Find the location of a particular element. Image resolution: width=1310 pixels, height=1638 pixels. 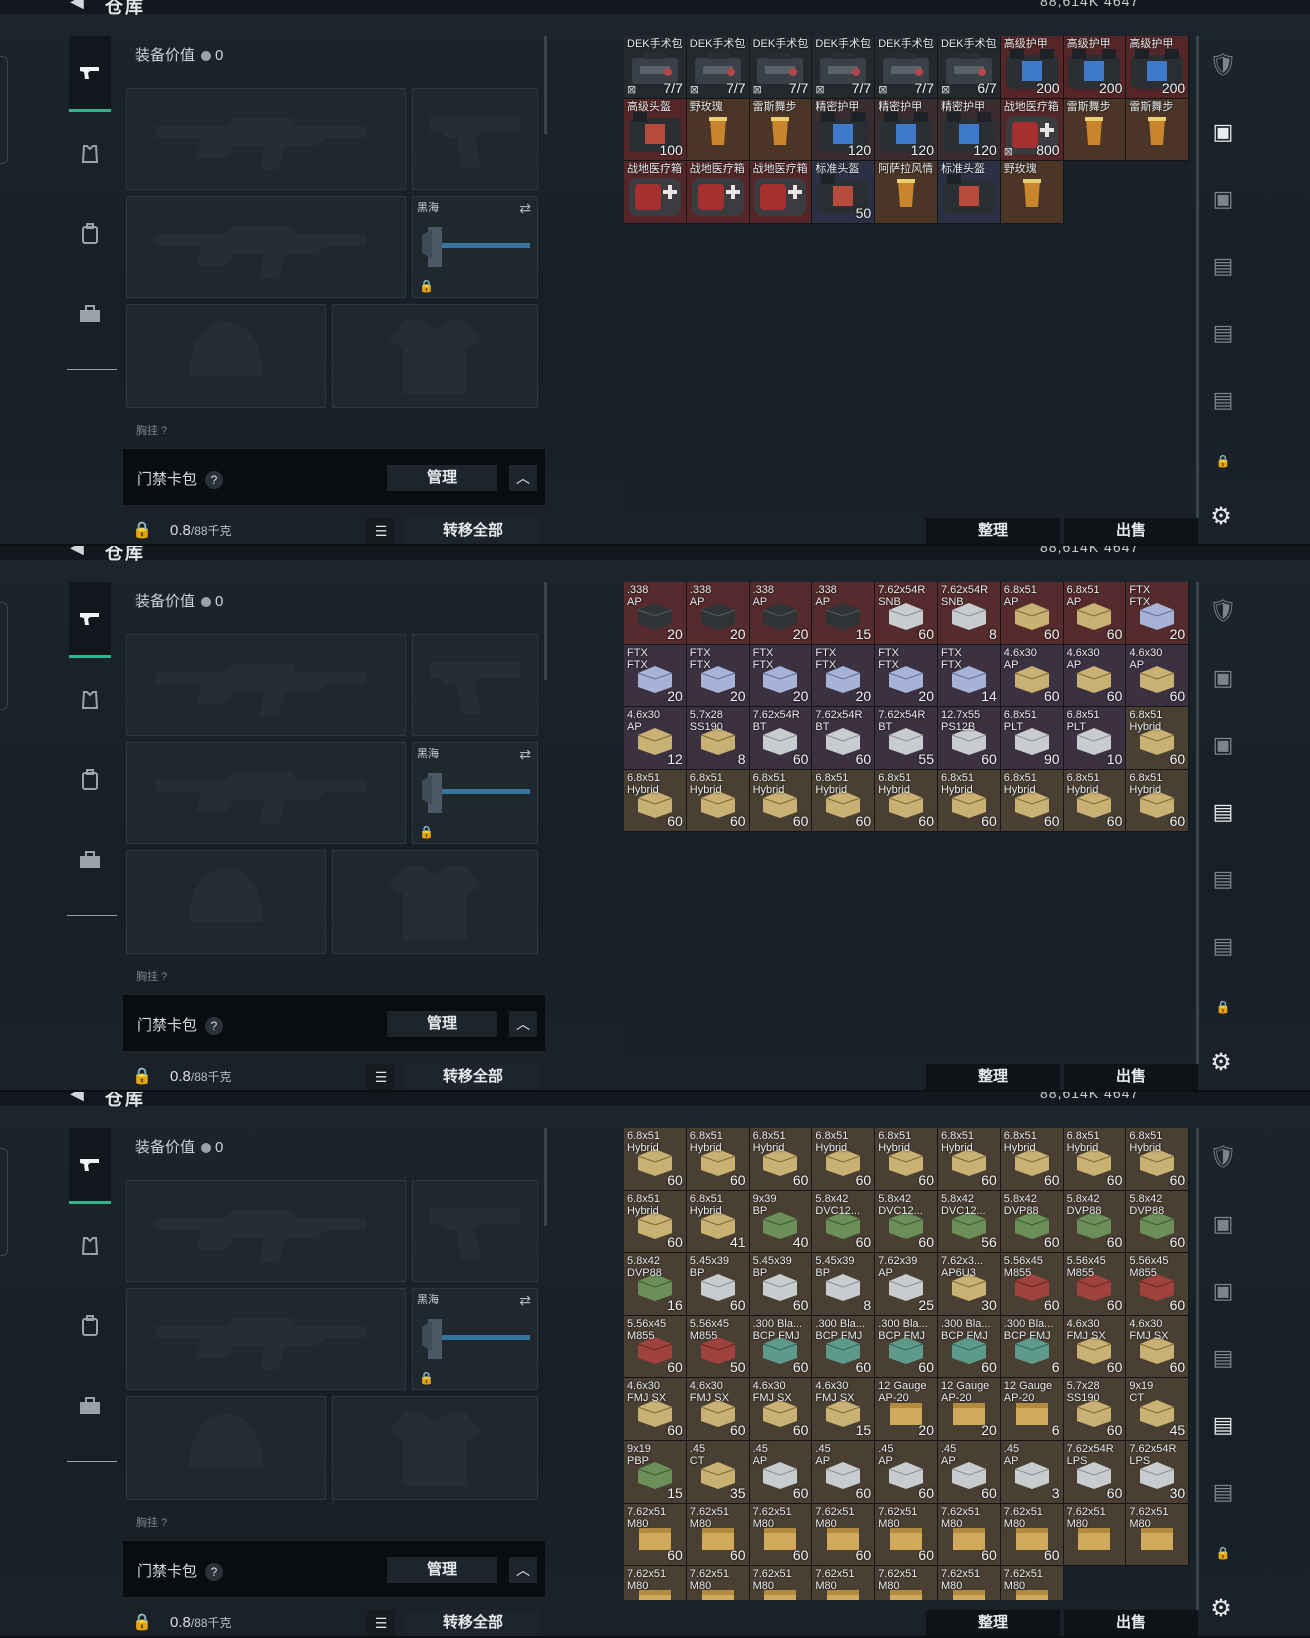

inventory-item: 7.62x54R LPS 60 is located at coordinates (1095, 1472).